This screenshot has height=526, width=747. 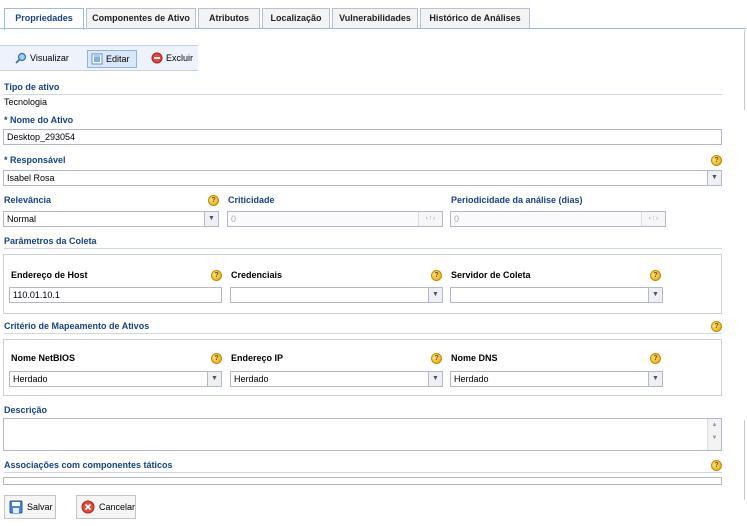 I want to click on netbios-select: Herdado ▼, so click(x=115, y=379).